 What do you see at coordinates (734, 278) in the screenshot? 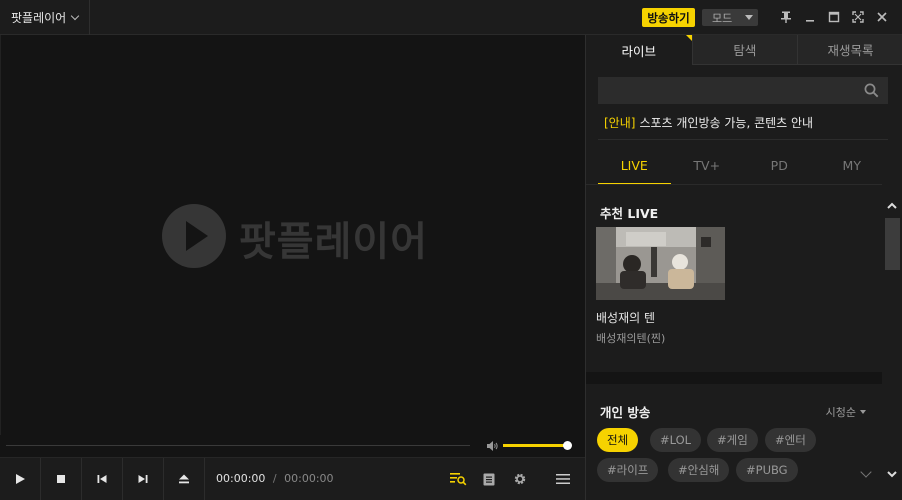
I see `recommended-card: 추천 LIVE 배성재의 텐 배성재의텐(찐)` at bounding box center [734, 278].